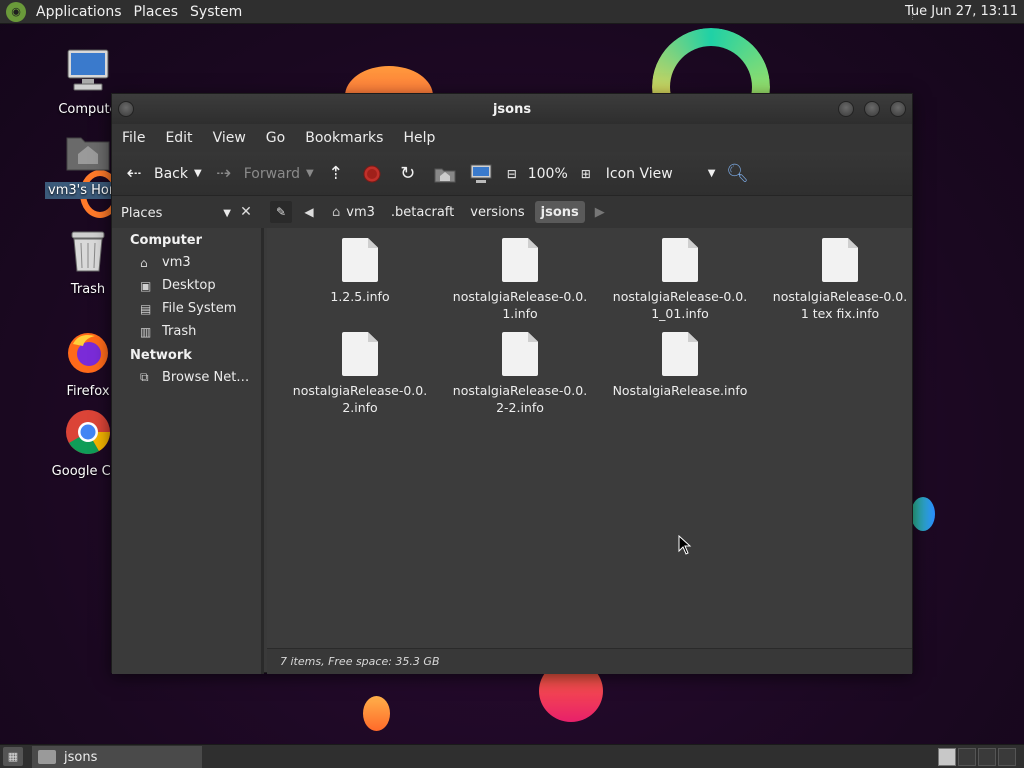 The image size is (1024, 768). I want to click on file-item: nostalgiaRelease-0.0. 1_01.info, so click(680, 280).